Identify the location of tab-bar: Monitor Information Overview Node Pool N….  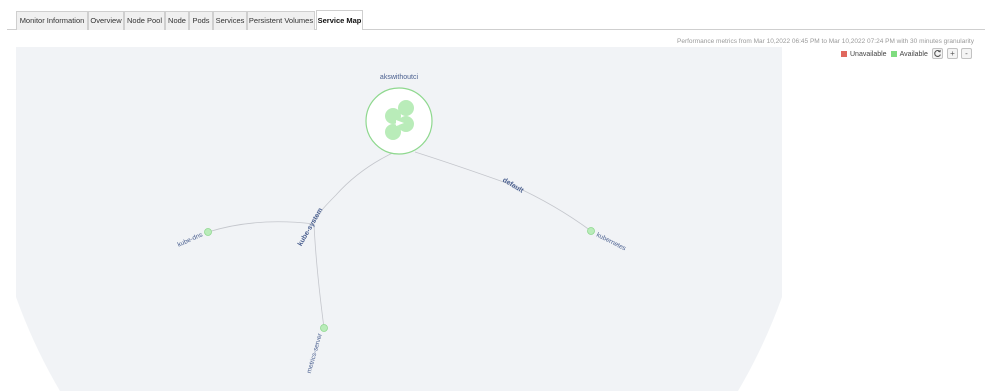
(496, 15).